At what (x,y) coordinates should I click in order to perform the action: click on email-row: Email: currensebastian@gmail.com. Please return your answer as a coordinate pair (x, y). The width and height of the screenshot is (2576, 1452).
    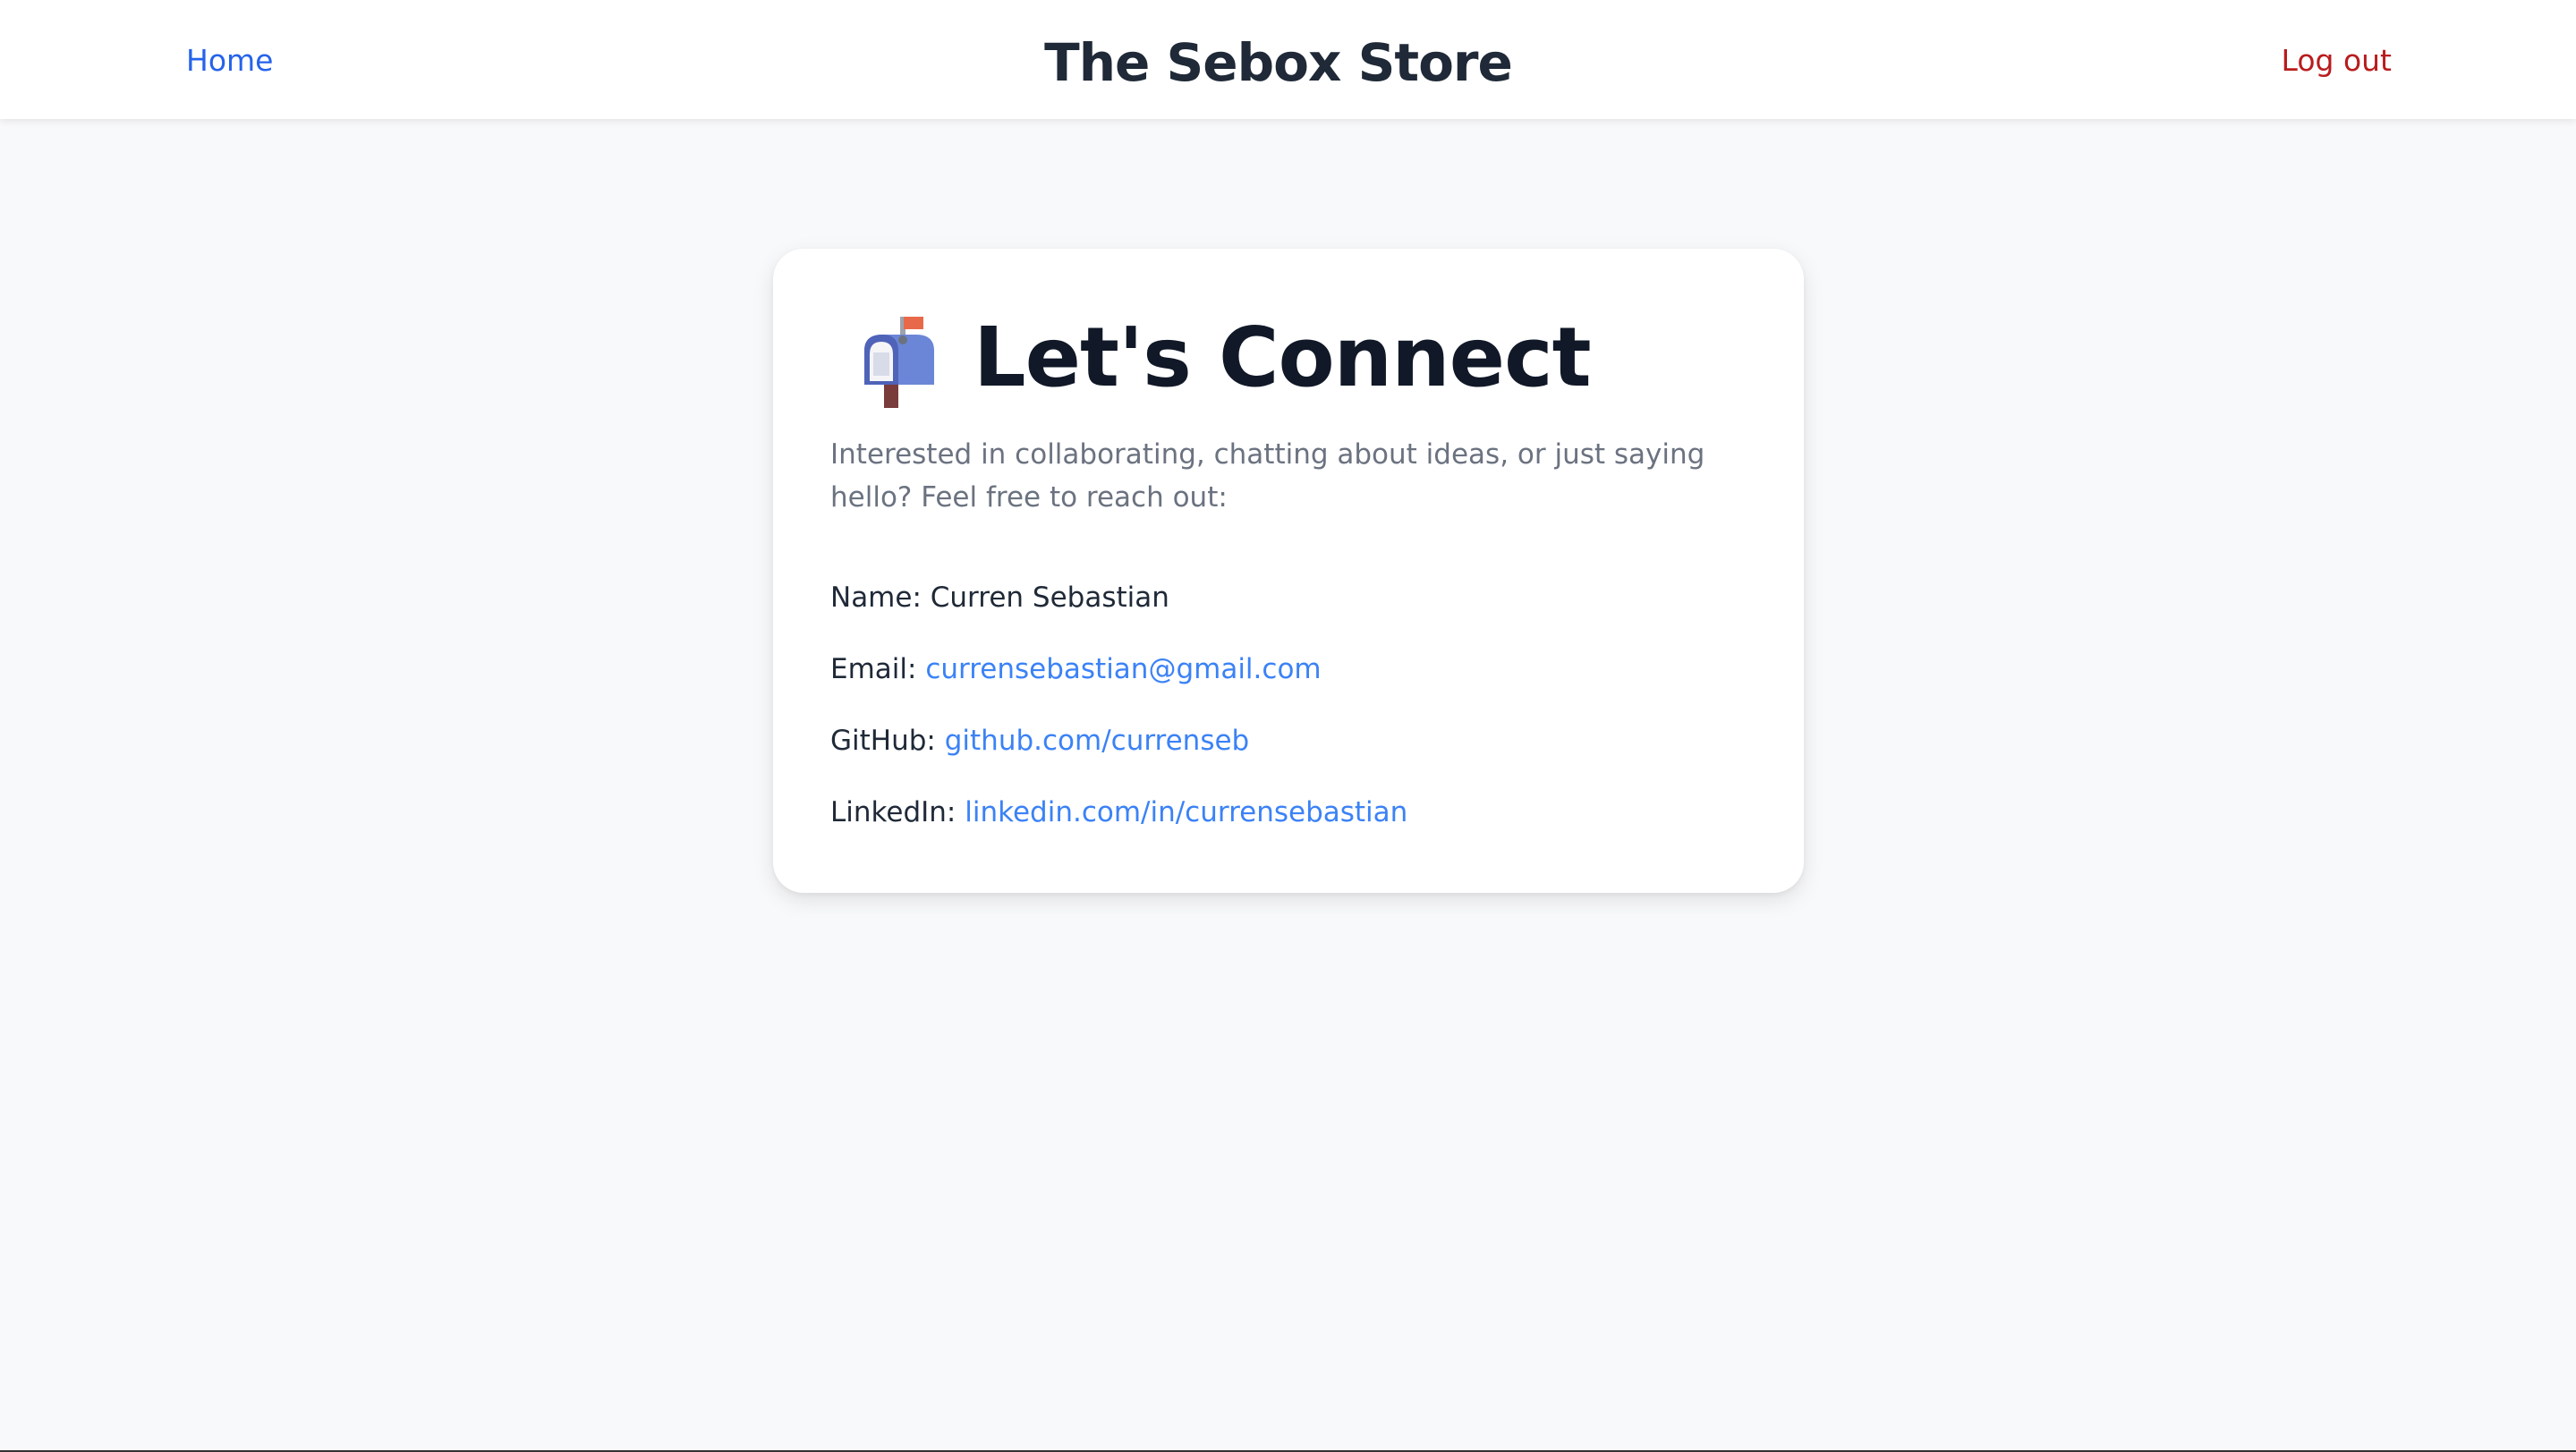
    Looking at the image, I should click on (1076, 669).